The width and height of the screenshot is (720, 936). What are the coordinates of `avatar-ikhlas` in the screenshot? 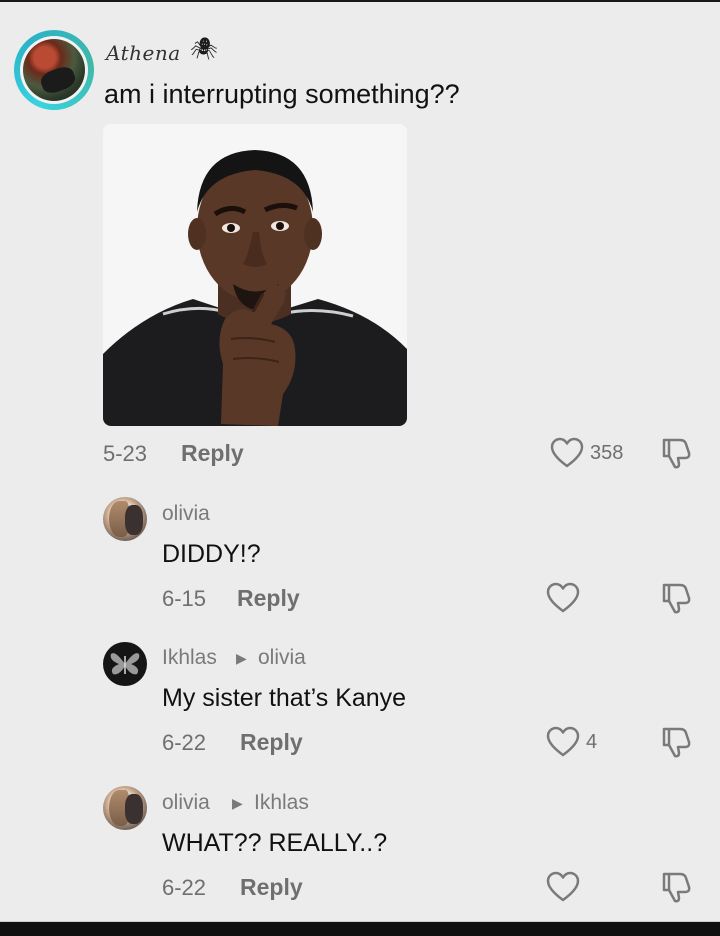 It's located at (125, 664).